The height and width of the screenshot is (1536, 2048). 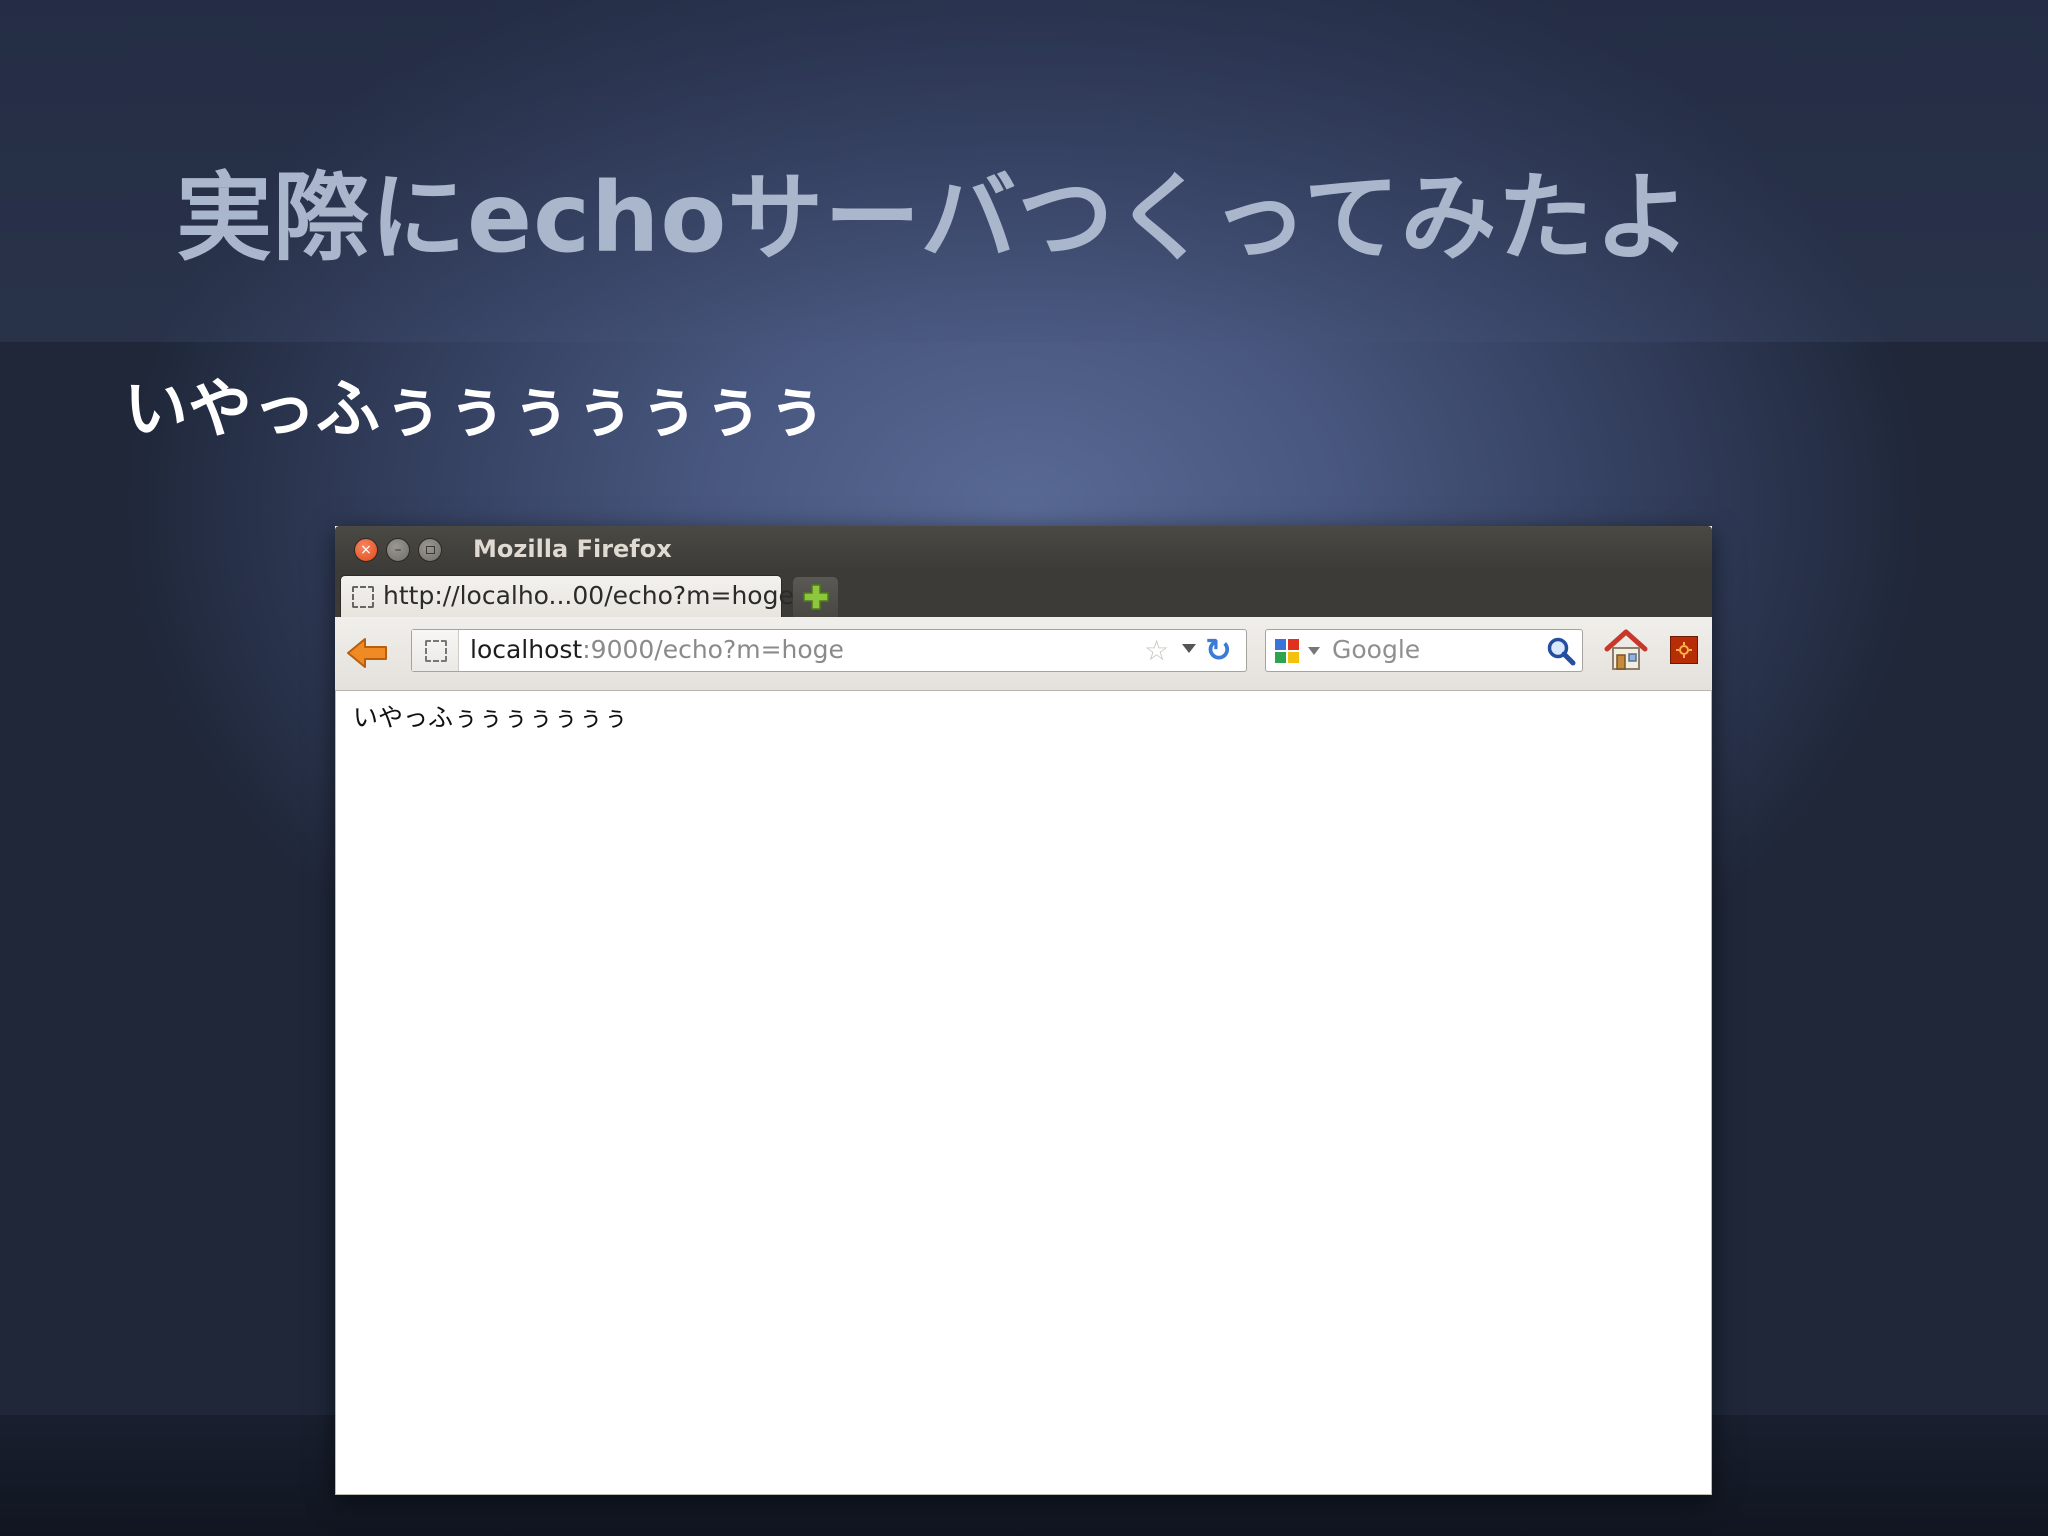 What do you see at coordinates (1314, 651) in the screenshot?
I see `engine-dropdown-icon` at bounding box center [1314, 651].